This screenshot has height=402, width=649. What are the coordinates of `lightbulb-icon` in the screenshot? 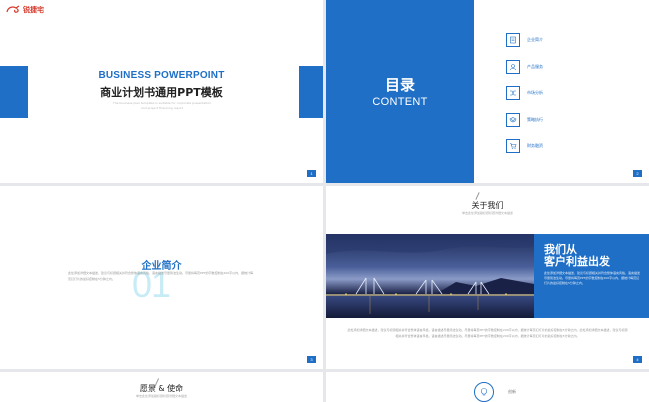 It's located at (484, 392).